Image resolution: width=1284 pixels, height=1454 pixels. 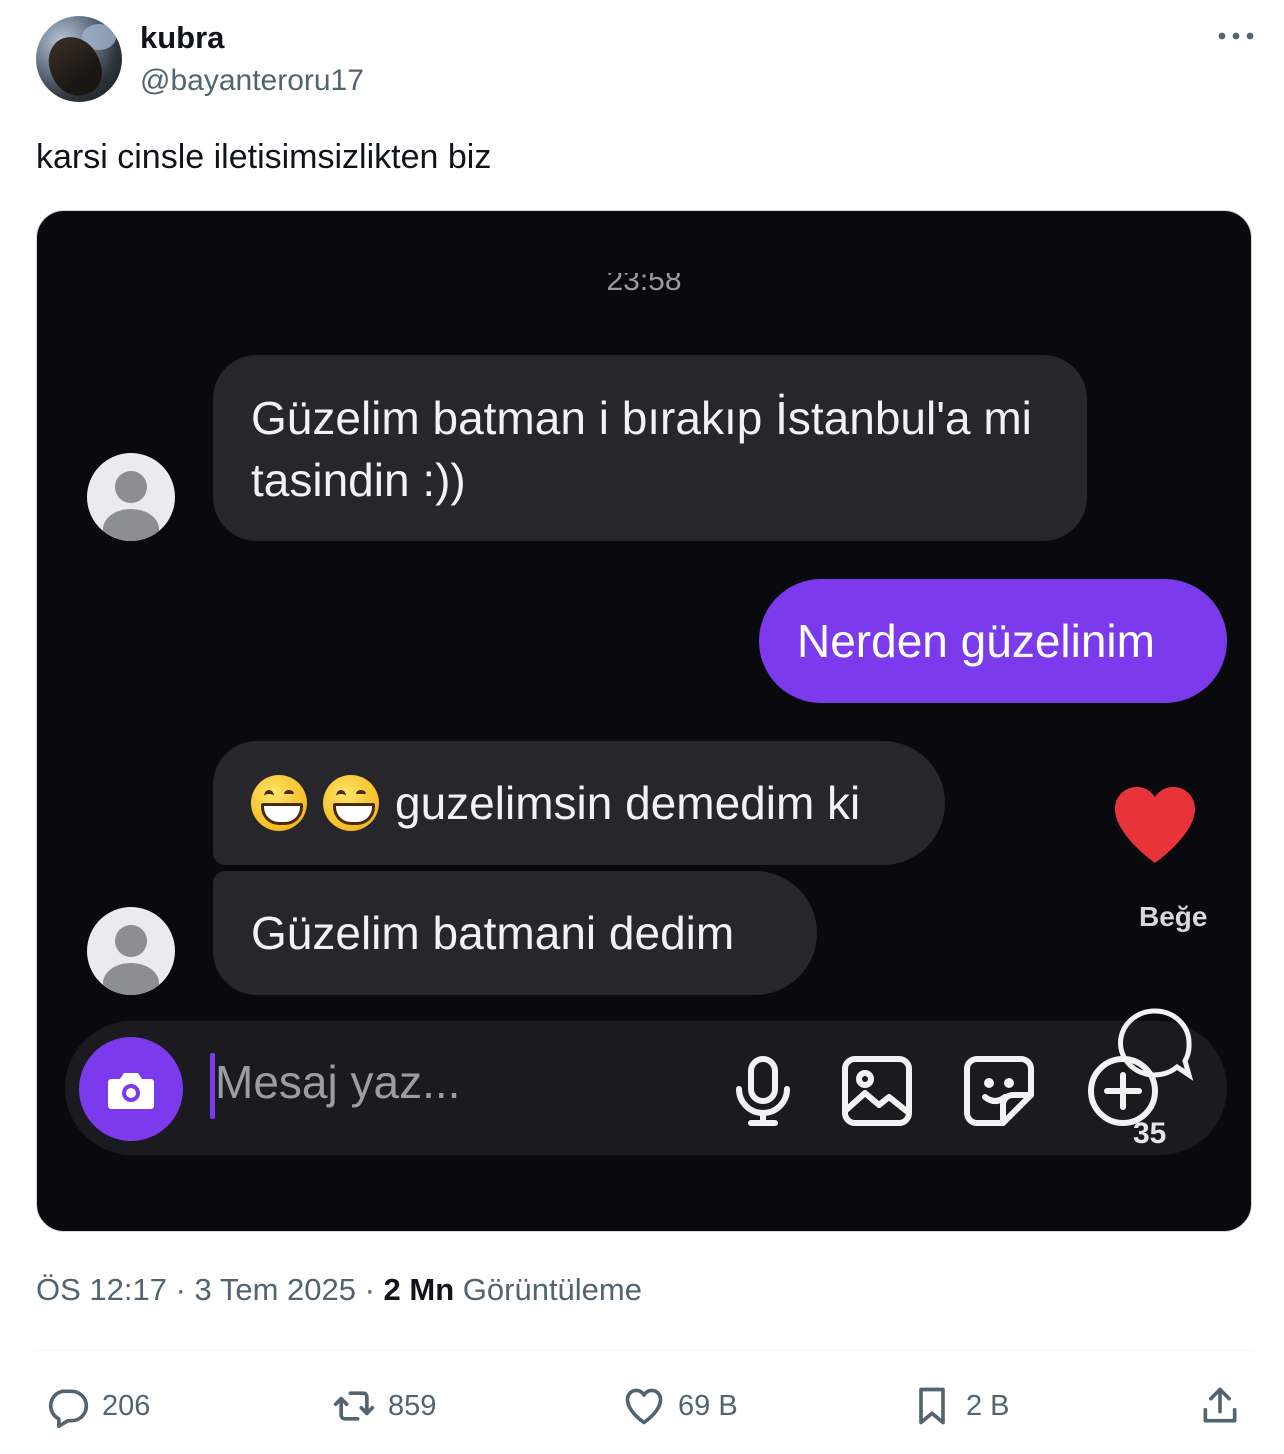 I want to click on repost-icon, so click(x=354, y=1406).